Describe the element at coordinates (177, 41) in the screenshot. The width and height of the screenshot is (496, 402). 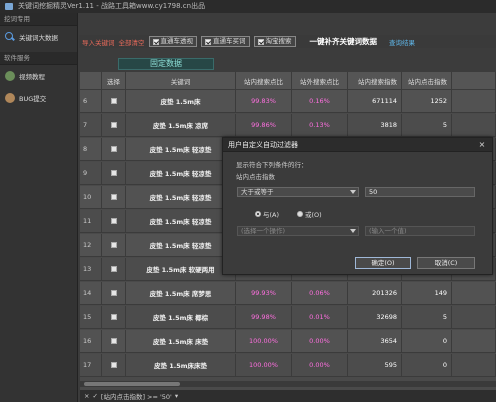
I see `option-label: 直通车透视` at that location.